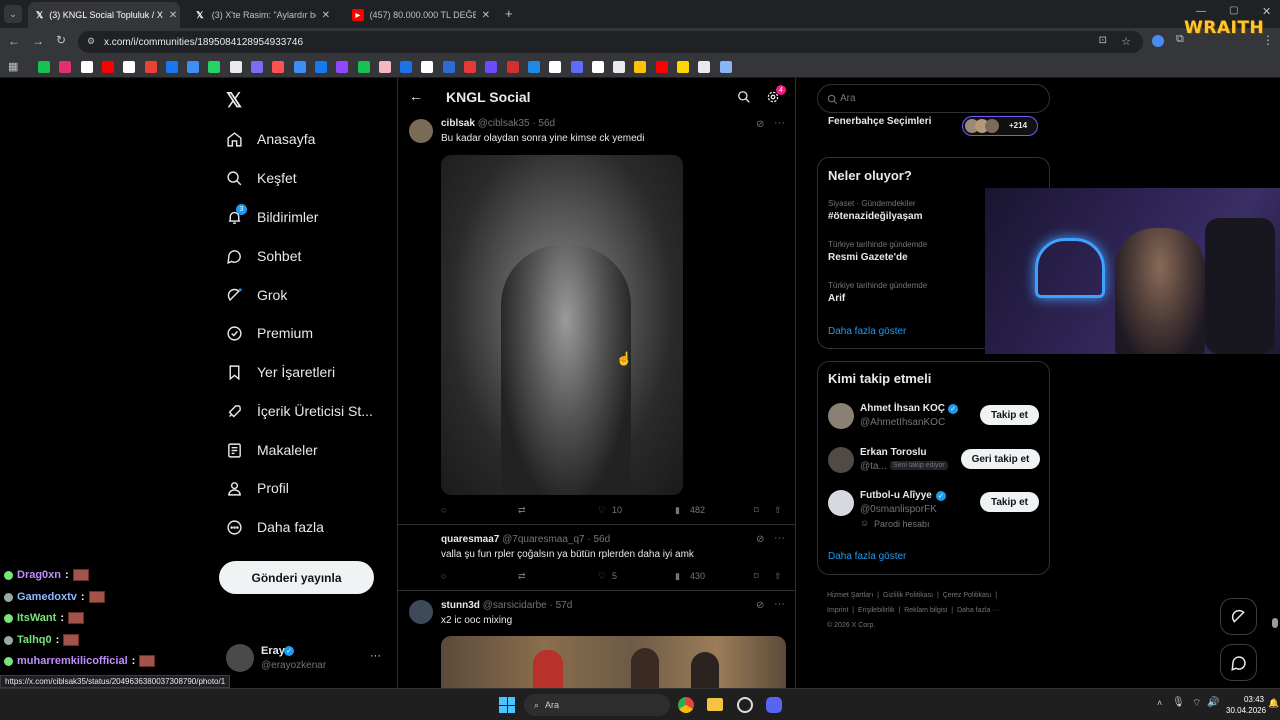 The height and width of the screenshot is (720, 1280). I want to click on search-input: Ara, so click(933, 98).